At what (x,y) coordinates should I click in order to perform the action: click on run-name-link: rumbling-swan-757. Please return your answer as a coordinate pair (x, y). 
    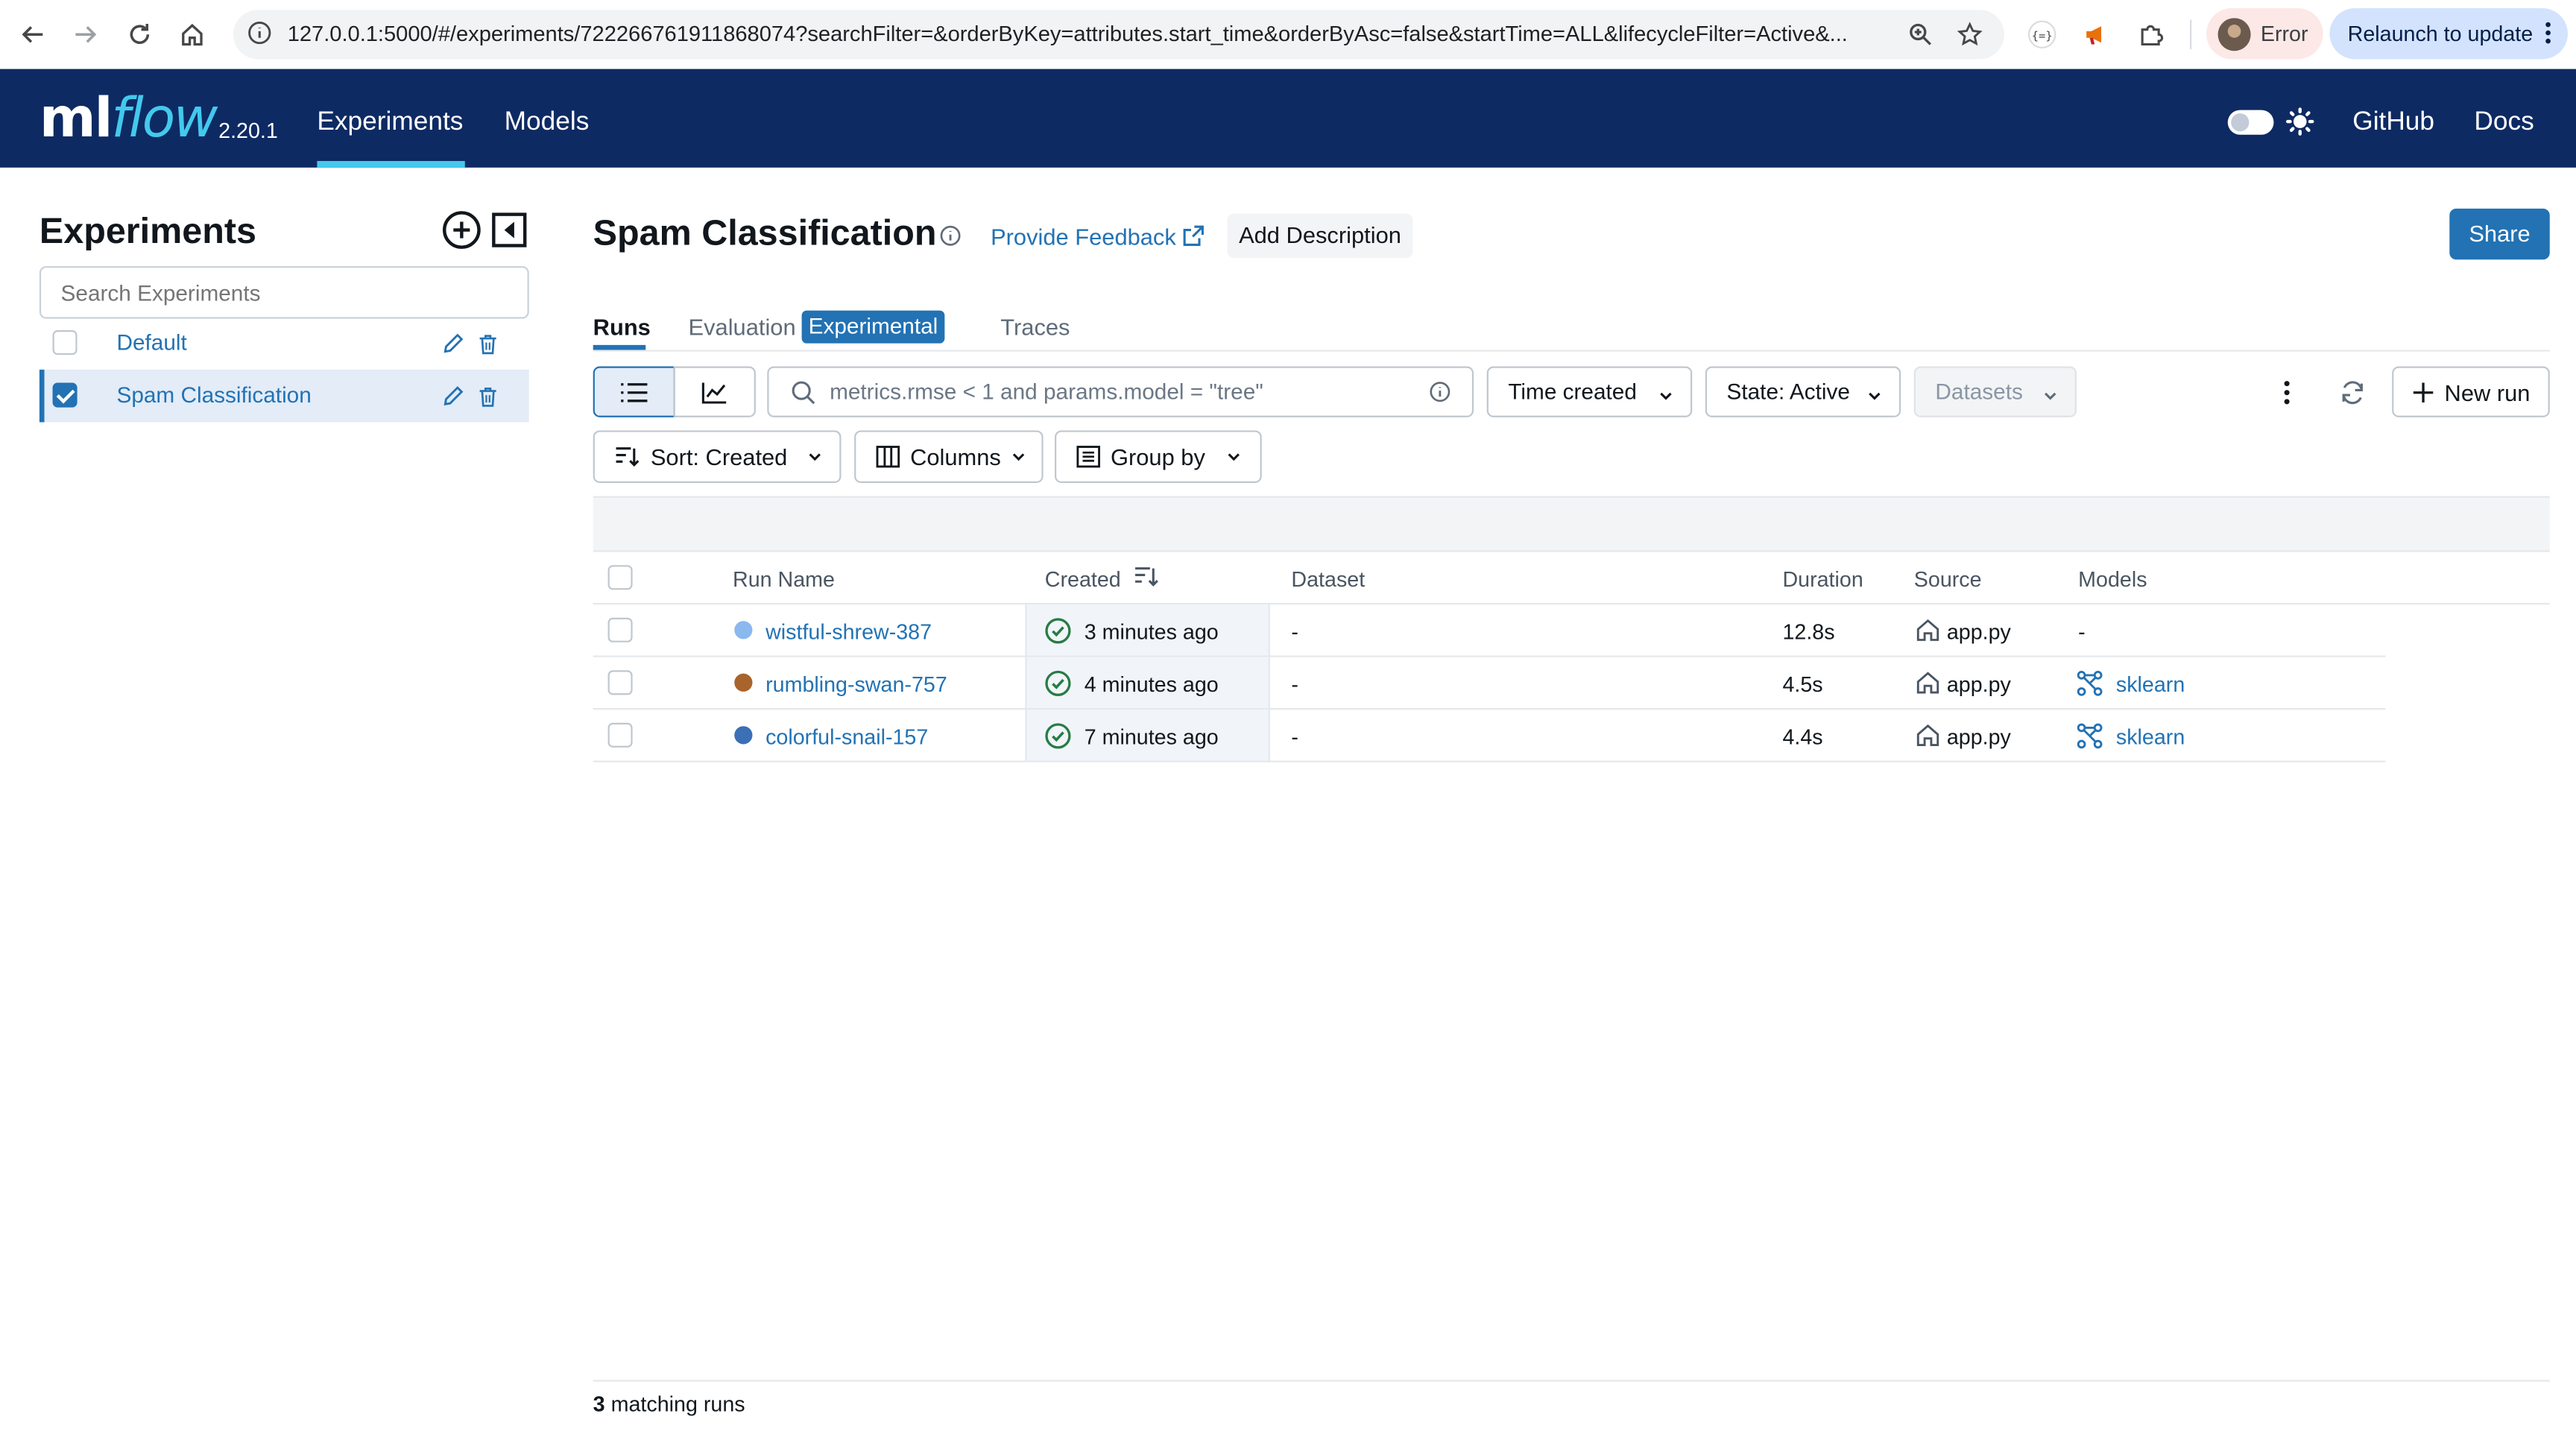
    Looking at the image, I should click on (856, 684).